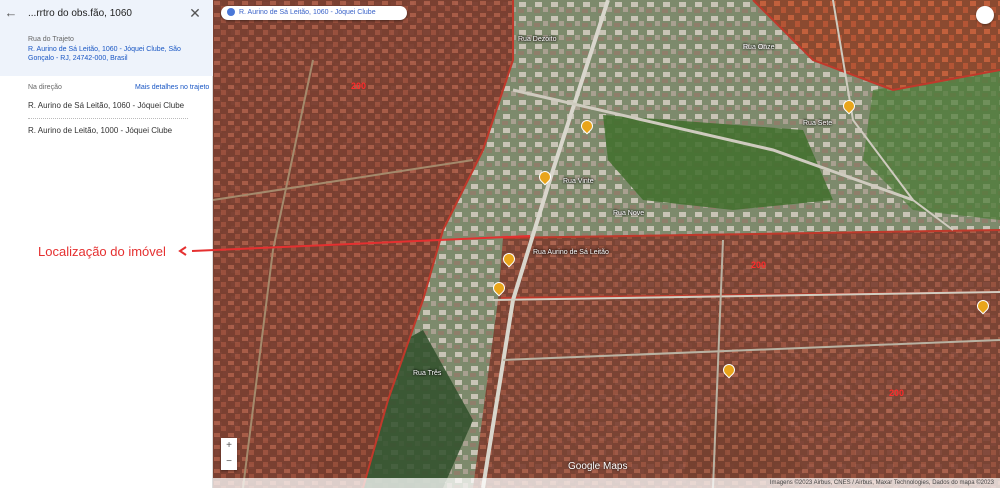 This screenshot has width=1000, height=488. What do you see at coordinates (629, 213) in the screenshot?
I see `street-label: Rua Nove` at bounding box center [629, 213].